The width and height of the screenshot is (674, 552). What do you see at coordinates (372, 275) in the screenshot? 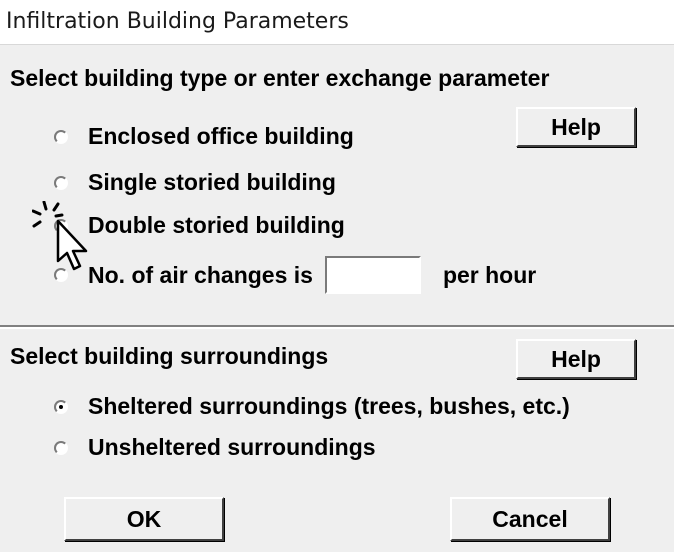
I see `air-changes-input` at bounding box center [372, 275].